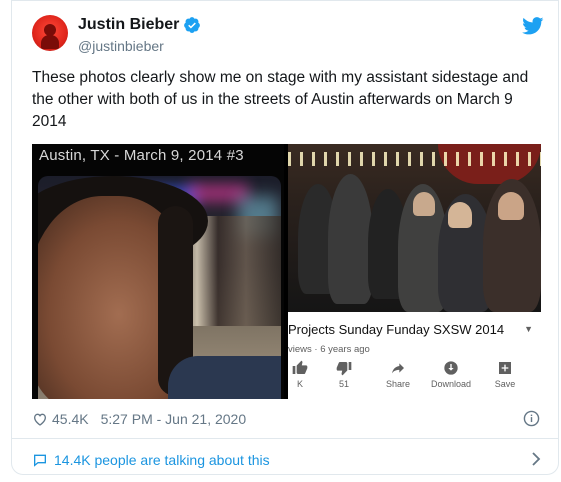 The height and width of the screenshot is (482, 561). Describe the element at coordinates (70, 419) in the screenshot. I see `like-count: 45.4K` at that location.